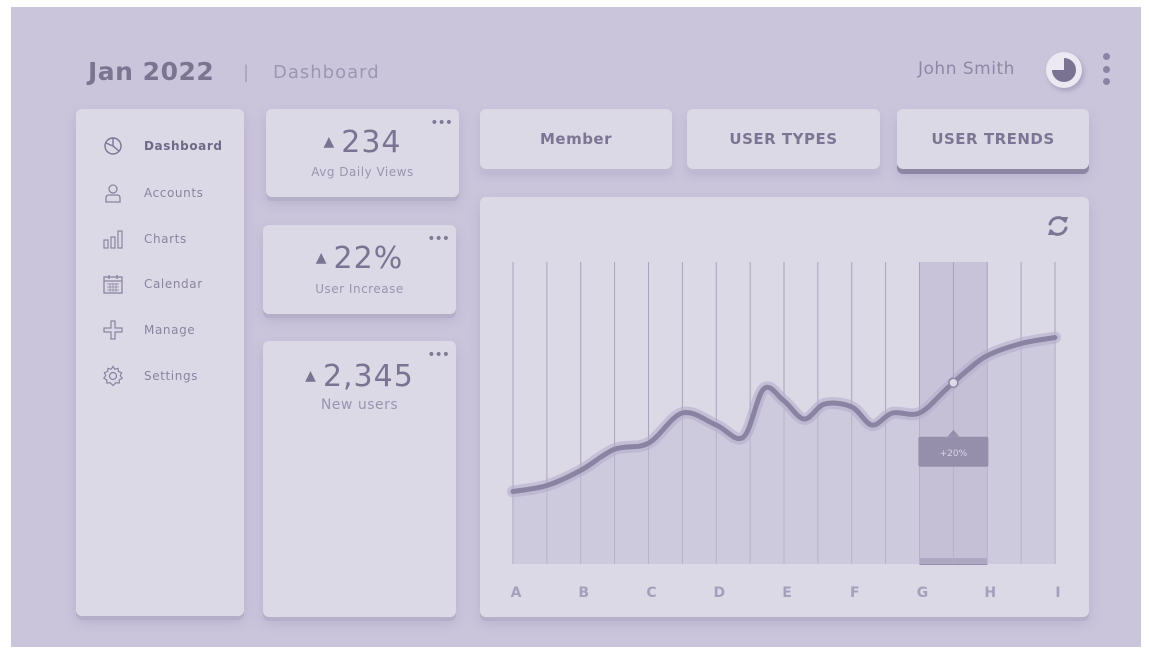 The image size is (1149, 654). What do you see at coordinates (787, 593) in the screenshot?
I see `x-tick-label: E` at bounding box center [787, 593].